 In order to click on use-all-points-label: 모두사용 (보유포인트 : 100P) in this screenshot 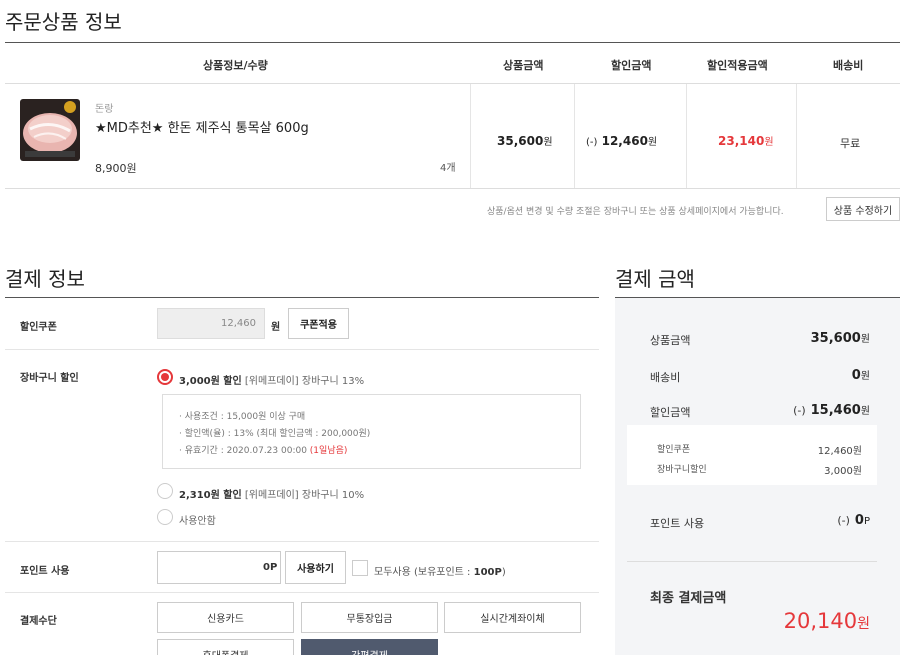, I will do `click(440, 570)`.